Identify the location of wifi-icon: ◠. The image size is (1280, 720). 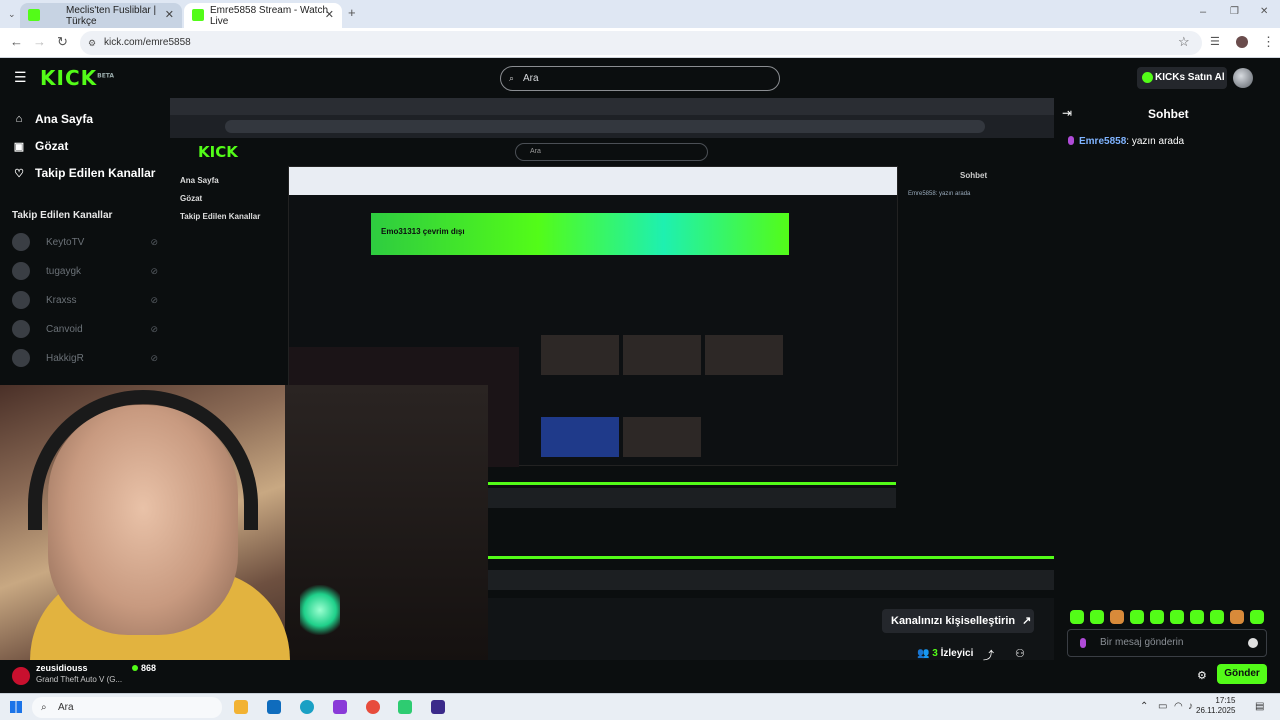
(1178, 706).